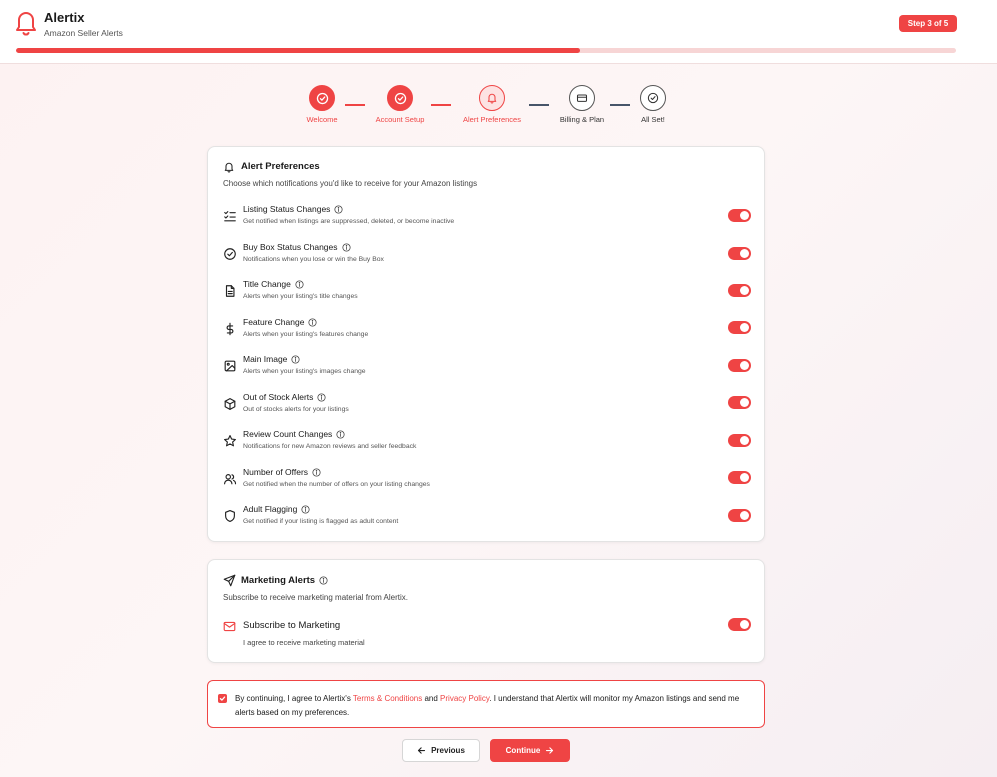 The height and width of the screenshot is (777, 997). What do you see at coordinates (230, 291) in the screenshot?
I see `document-icon` at bounding box center [230, 291].